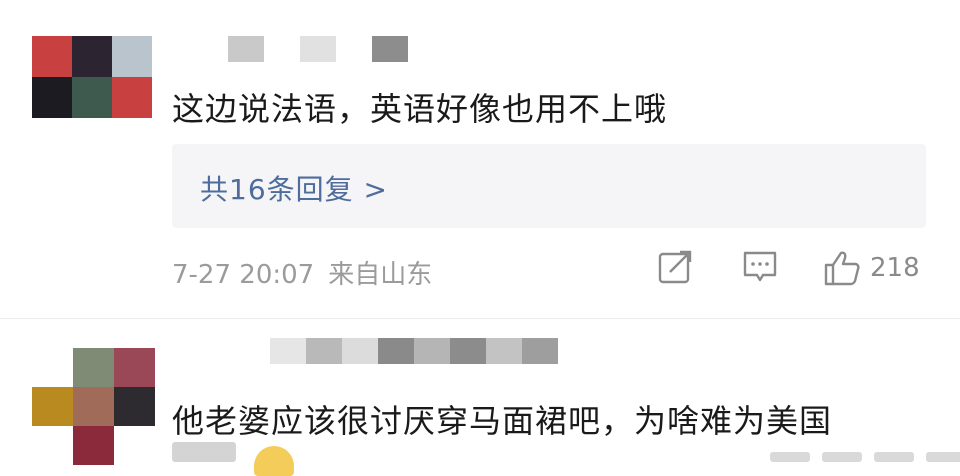 This screenshot has width=960, height=476. I want to click on like-count: 218, so click(895, 268).